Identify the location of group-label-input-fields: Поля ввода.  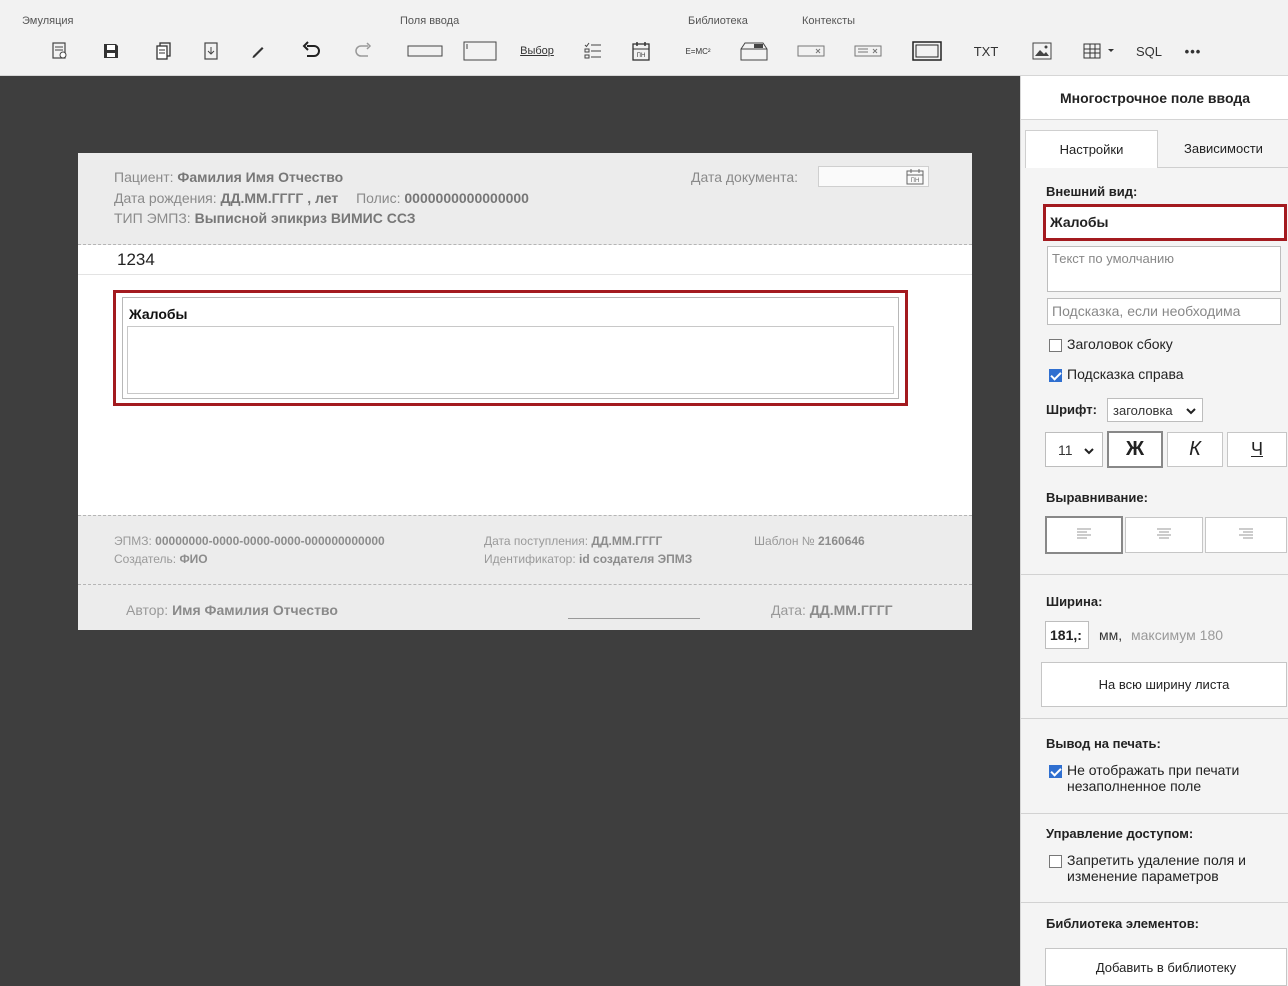
(430, 21).